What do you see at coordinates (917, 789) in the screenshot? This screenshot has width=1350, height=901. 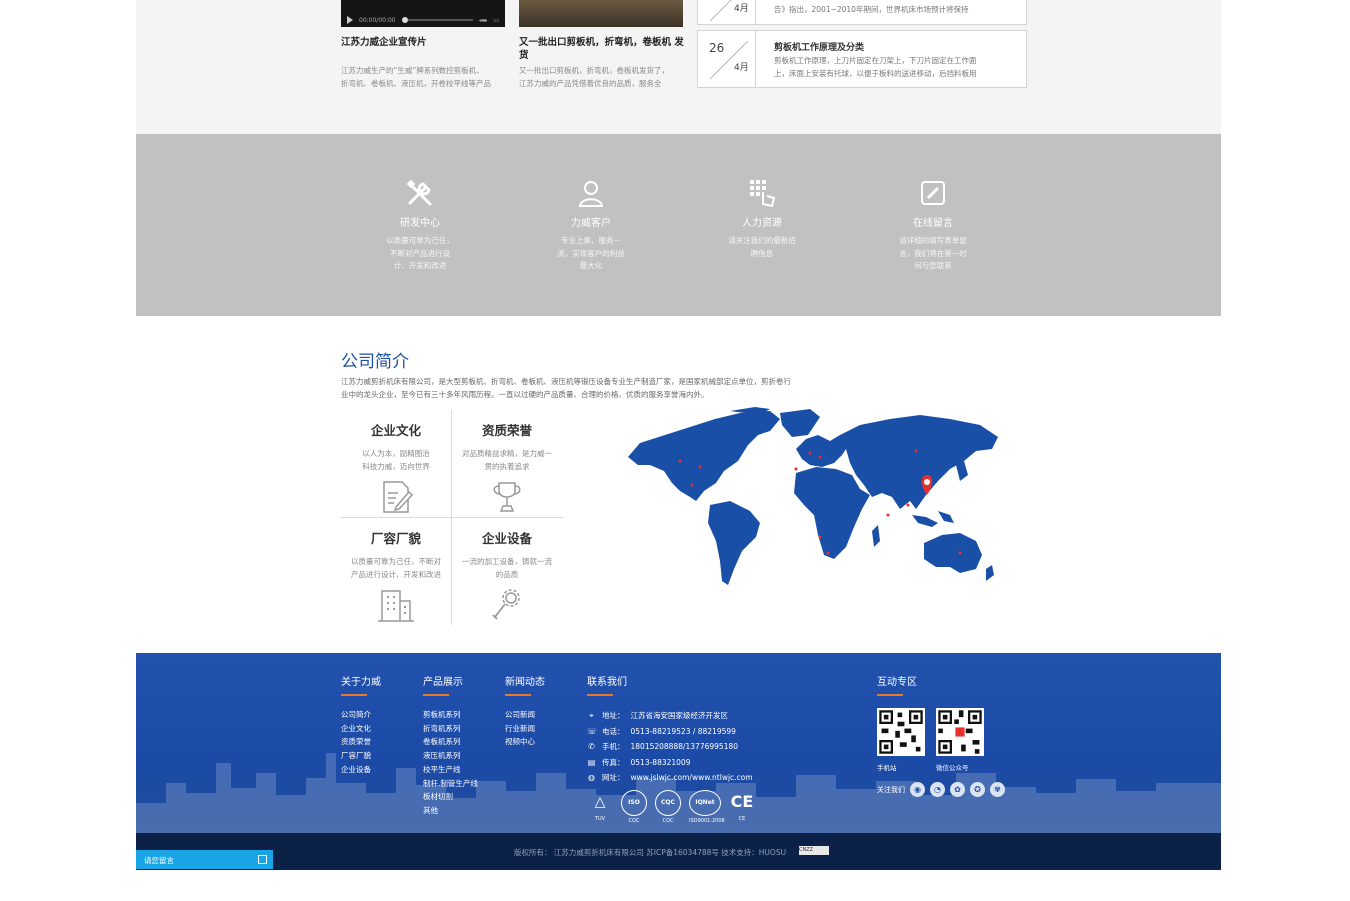 I see `weibo-icon: ◉` at bounding box center [917, 789].